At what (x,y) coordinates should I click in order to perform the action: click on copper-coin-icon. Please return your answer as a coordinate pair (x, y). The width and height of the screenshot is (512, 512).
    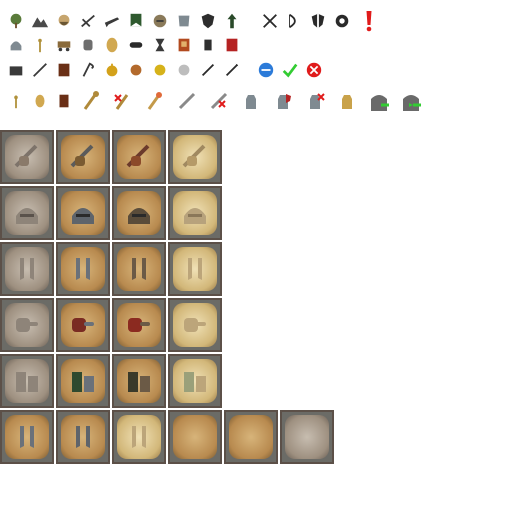
    Looking at the image, I should click on (136, 70).